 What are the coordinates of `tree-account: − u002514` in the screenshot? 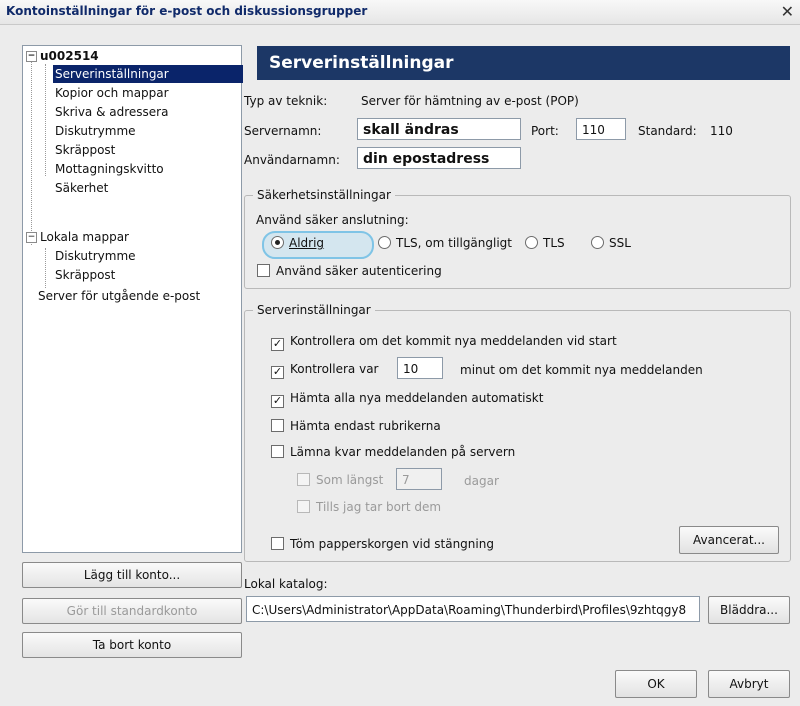 It's located at (62, 56).